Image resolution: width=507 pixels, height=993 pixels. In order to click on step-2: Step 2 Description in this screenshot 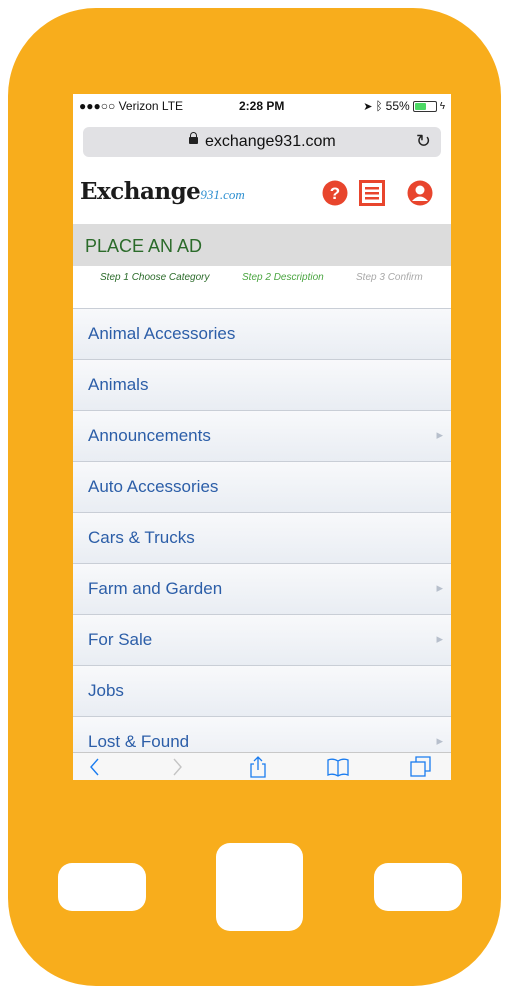, I will do `click(283, 277)`.